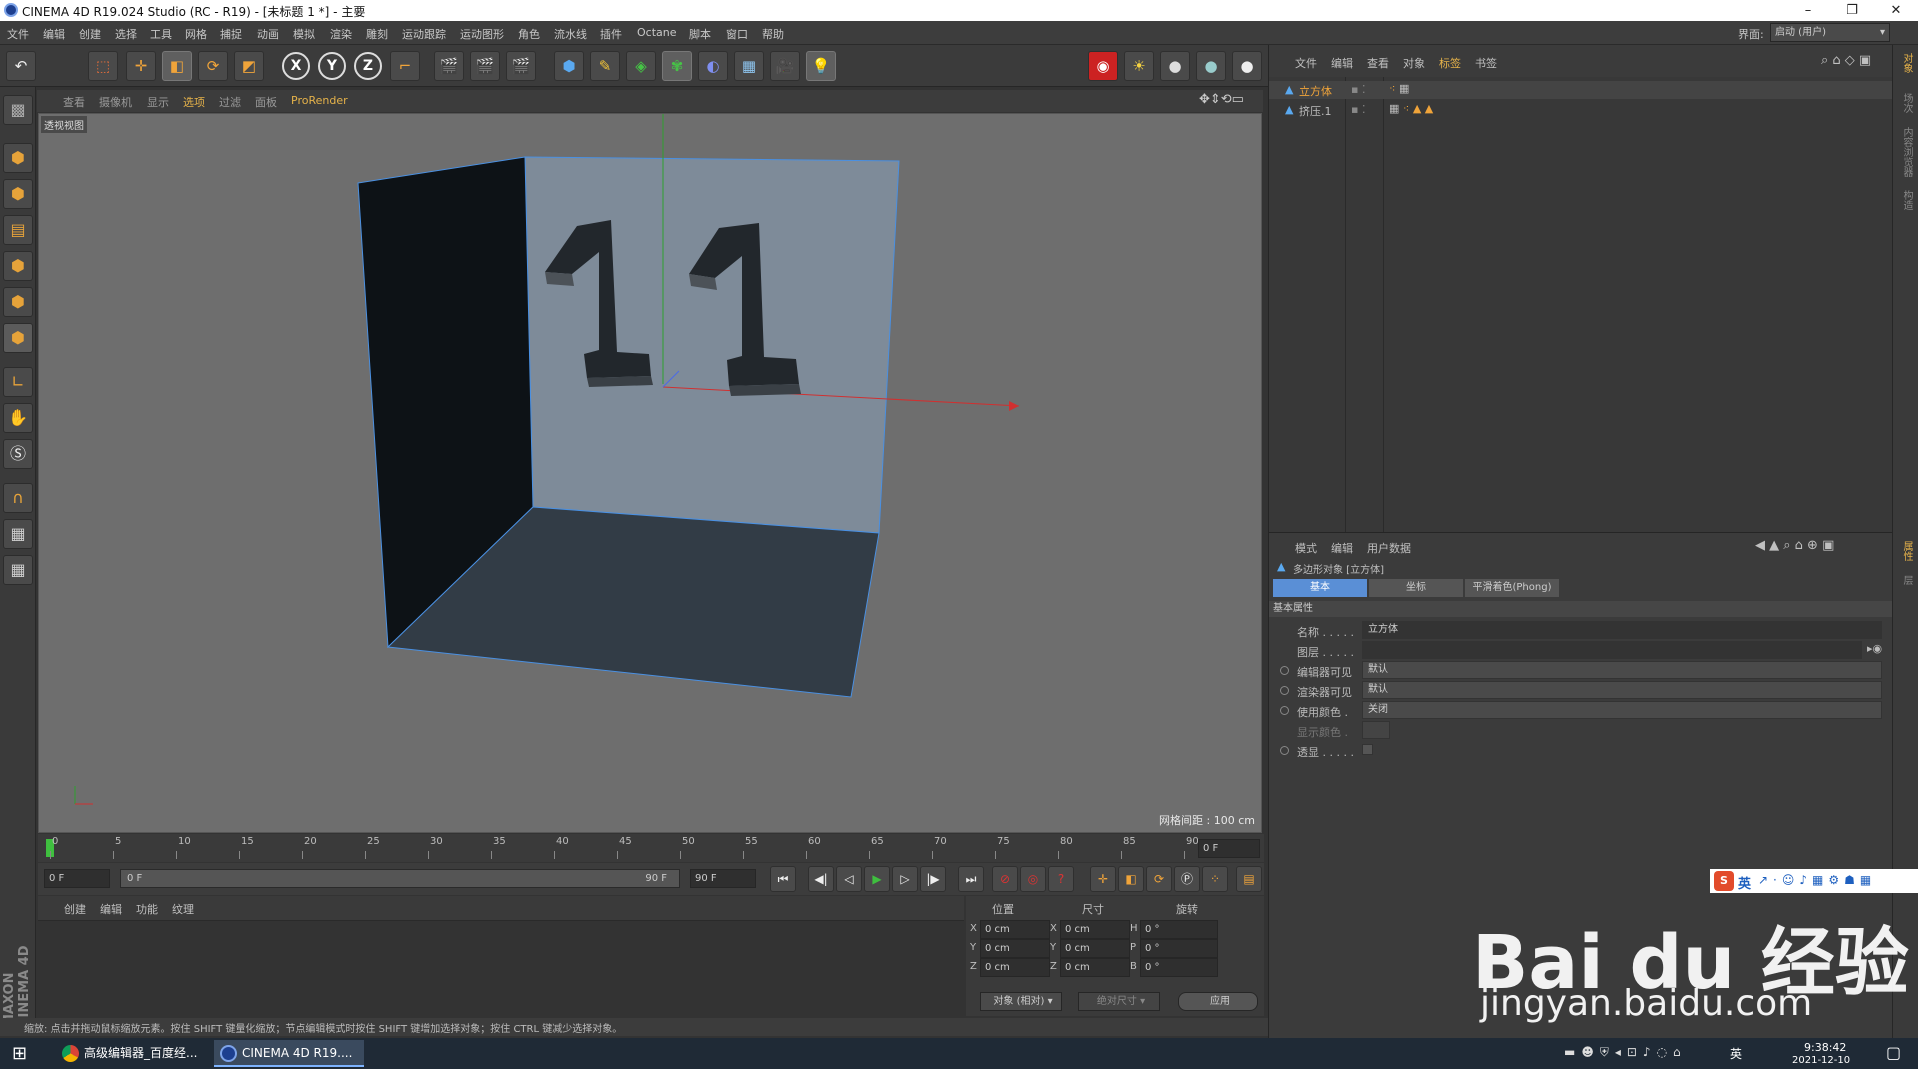 The height and width of the screenshot is (1069, 1918). I want to click on menu-mograph: 运动图形, so click(482, 34).